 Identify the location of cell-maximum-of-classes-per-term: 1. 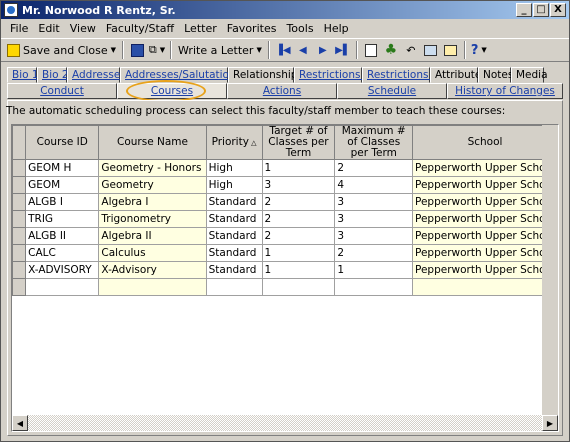
(373, 270).